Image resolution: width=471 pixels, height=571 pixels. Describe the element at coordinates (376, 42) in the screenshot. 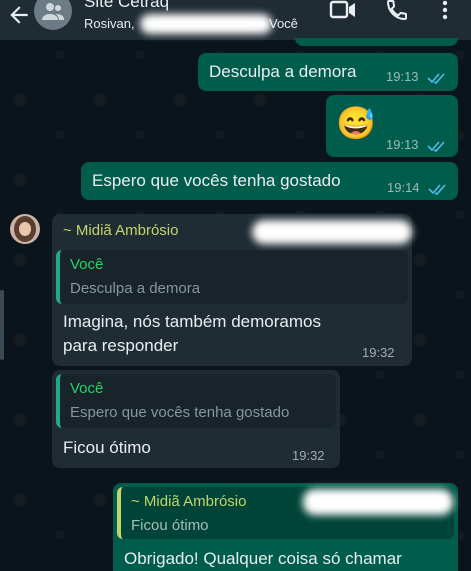

I see `message-bubble-partial` at that location.